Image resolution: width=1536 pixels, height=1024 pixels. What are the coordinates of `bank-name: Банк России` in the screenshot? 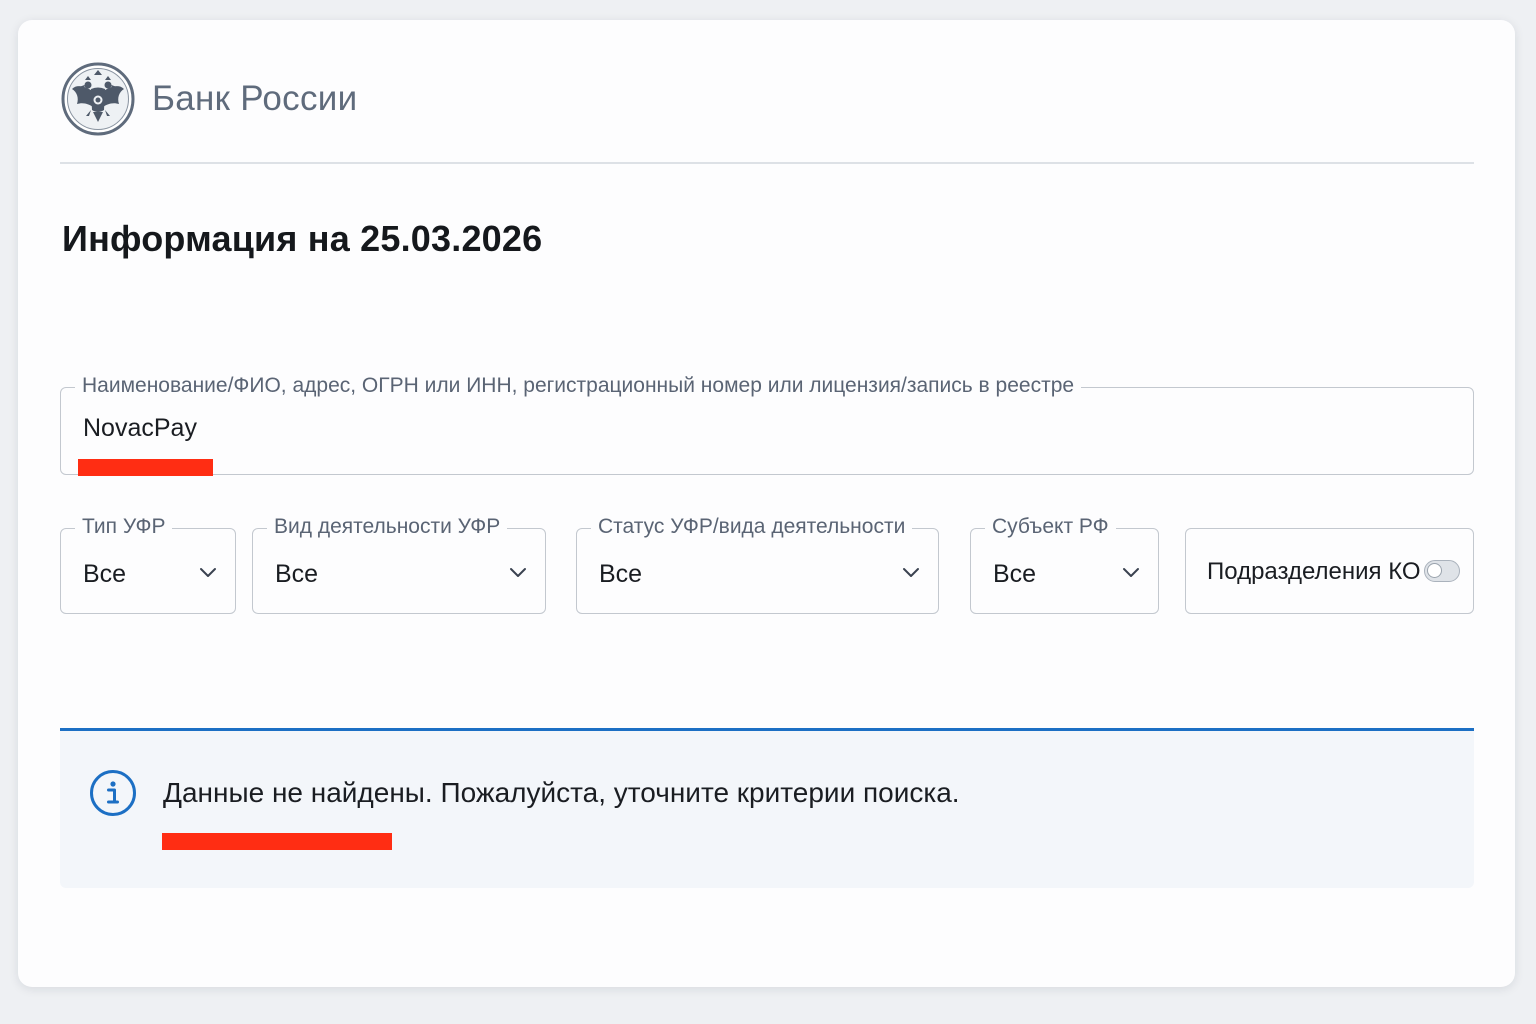 It's located at (255, 98).